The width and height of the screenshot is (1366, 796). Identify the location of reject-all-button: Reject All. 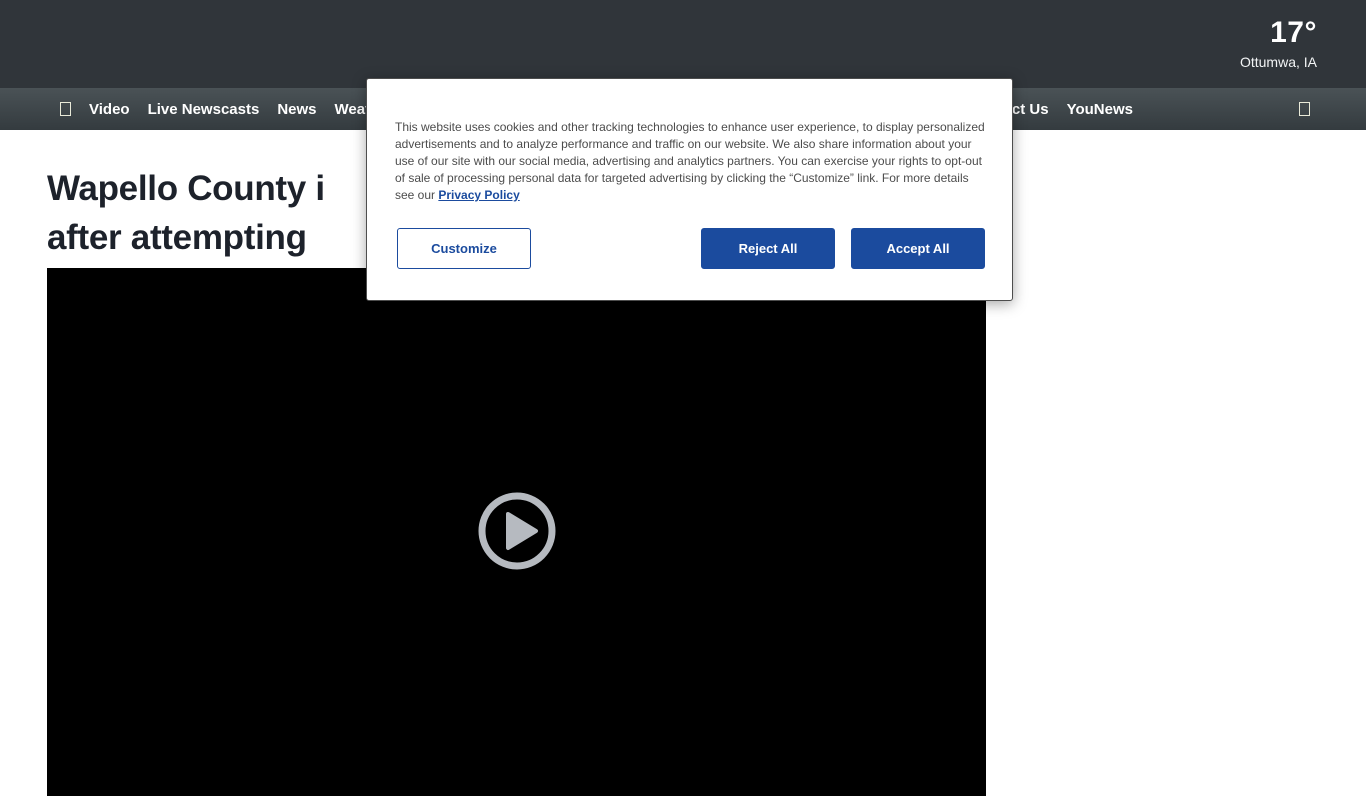
(768, 248).